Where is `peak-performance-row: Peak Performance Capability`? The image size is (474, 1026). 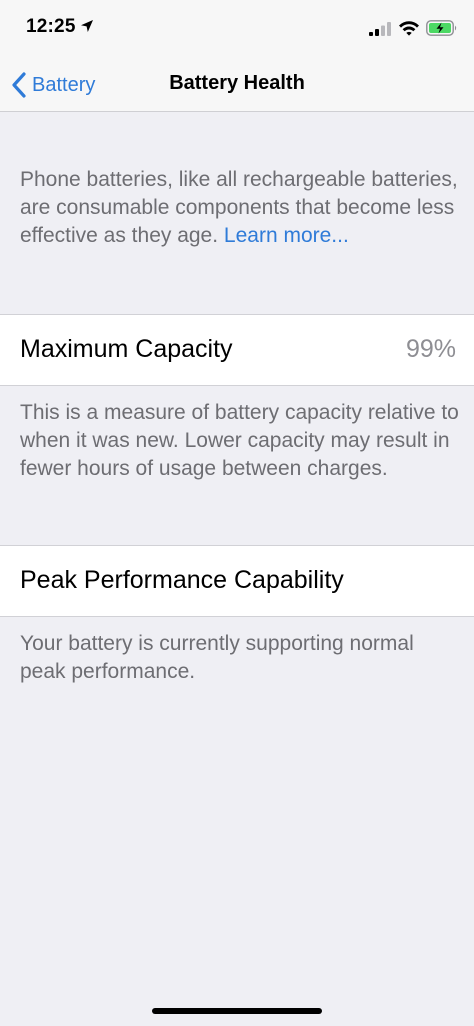
peak-performance-row: Peak Performance Capability is located at coordinates (237, 581).